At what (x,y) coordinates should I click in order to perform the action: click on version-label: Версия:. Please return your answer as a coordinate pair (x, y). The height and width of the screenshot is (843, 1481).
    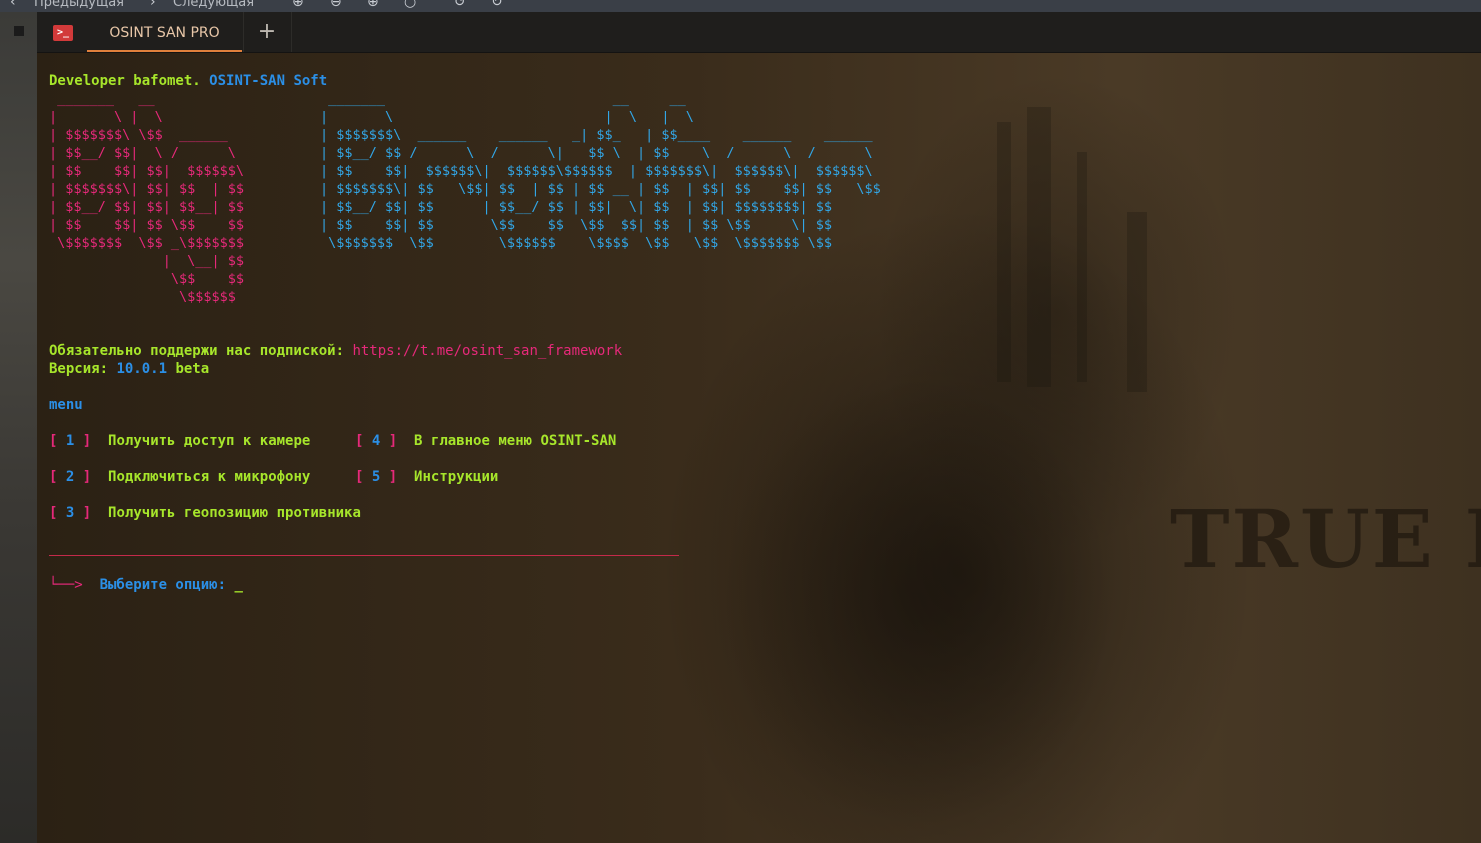
    Looking at the image, I should click on (83, 369).